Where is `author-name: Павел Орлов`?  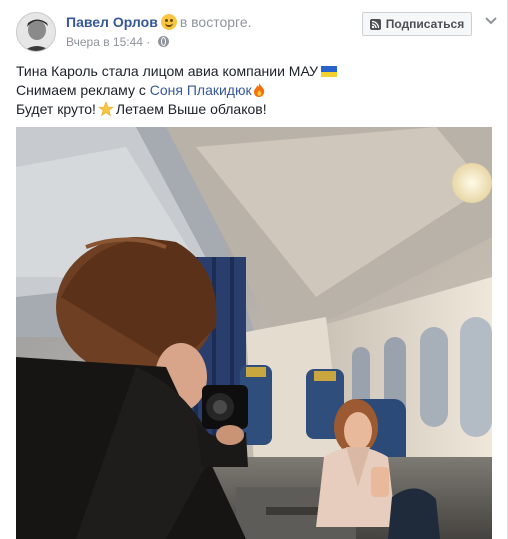
author-name: Павел Орлов is located at coordinates (112, 22).